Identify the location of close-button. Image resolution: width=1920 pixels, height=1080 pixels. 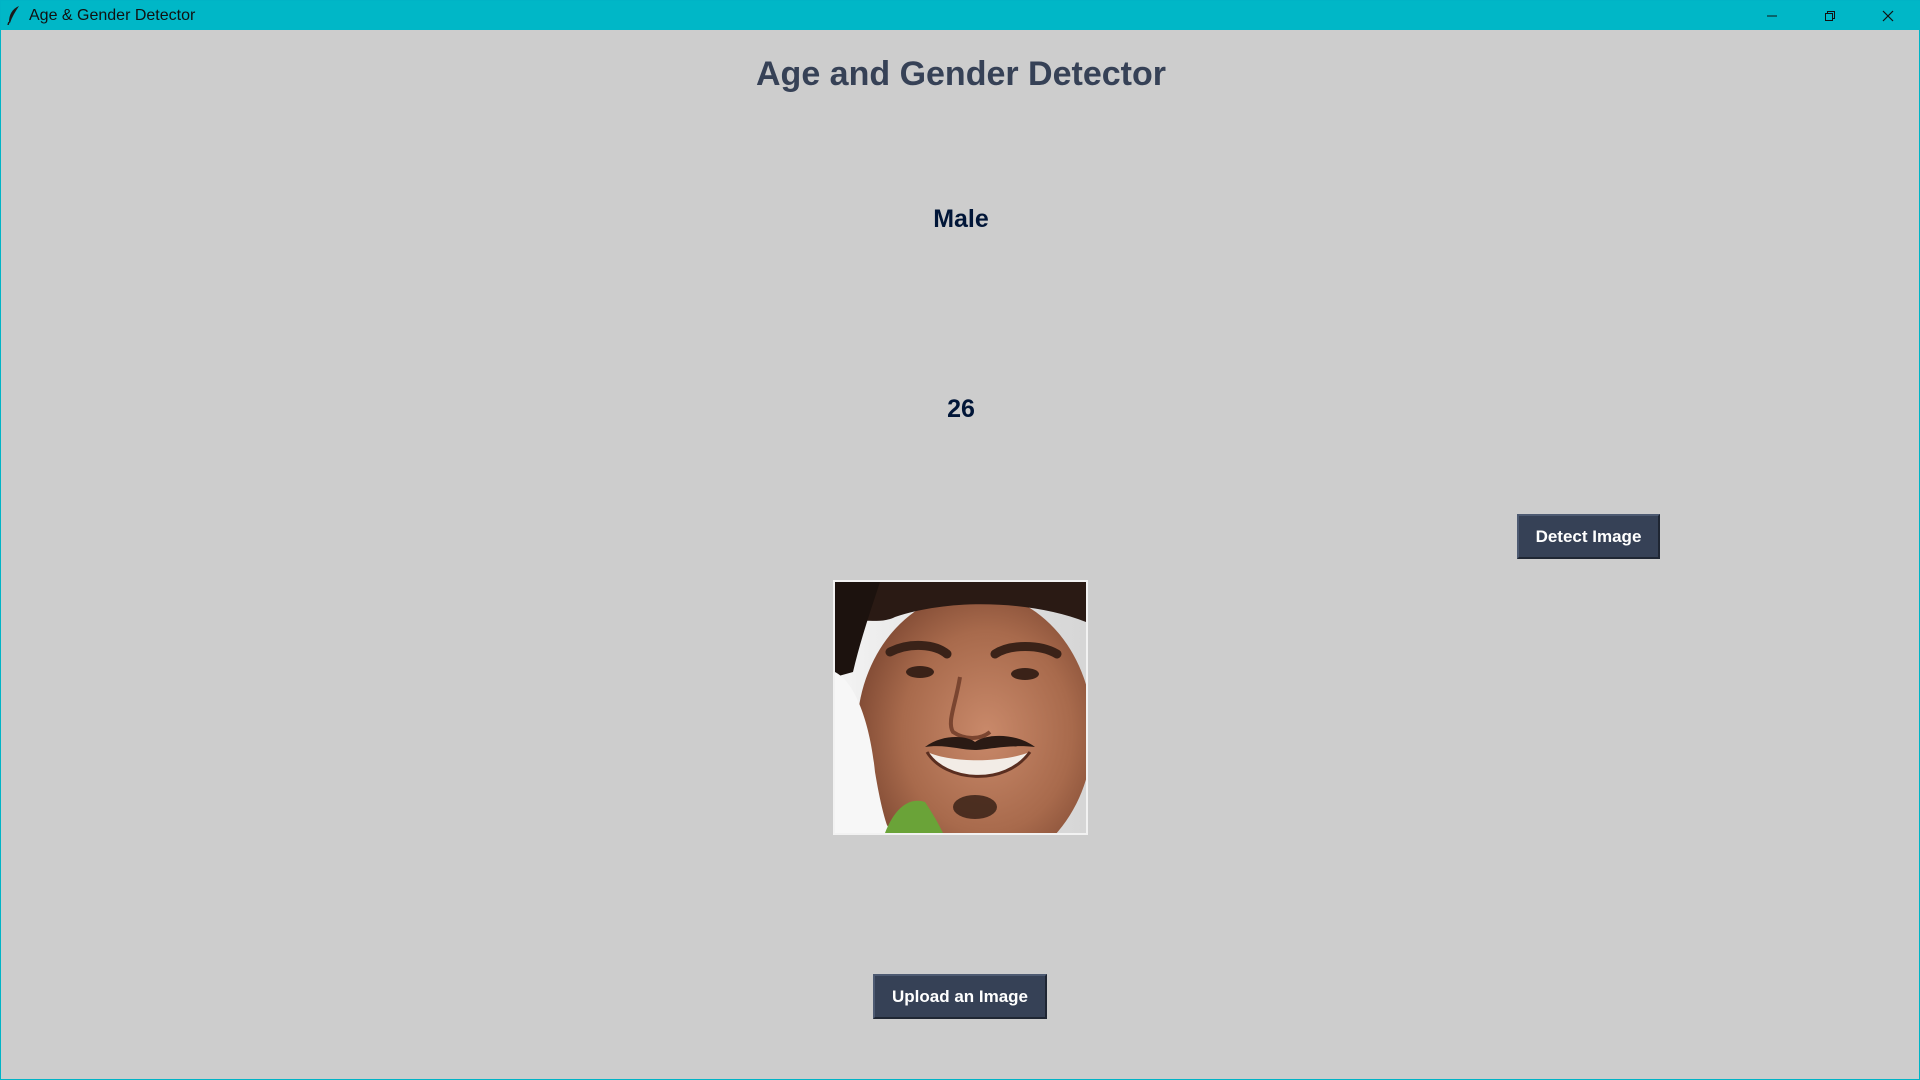
(1888, 15).